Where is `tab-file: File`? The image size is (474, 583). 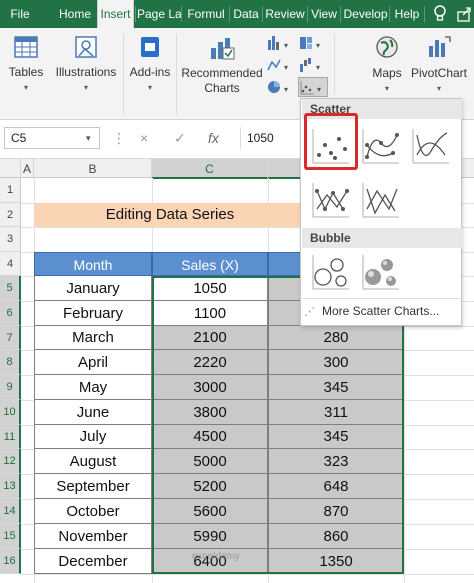 tab-file: File is located at coordinates (20, 14).